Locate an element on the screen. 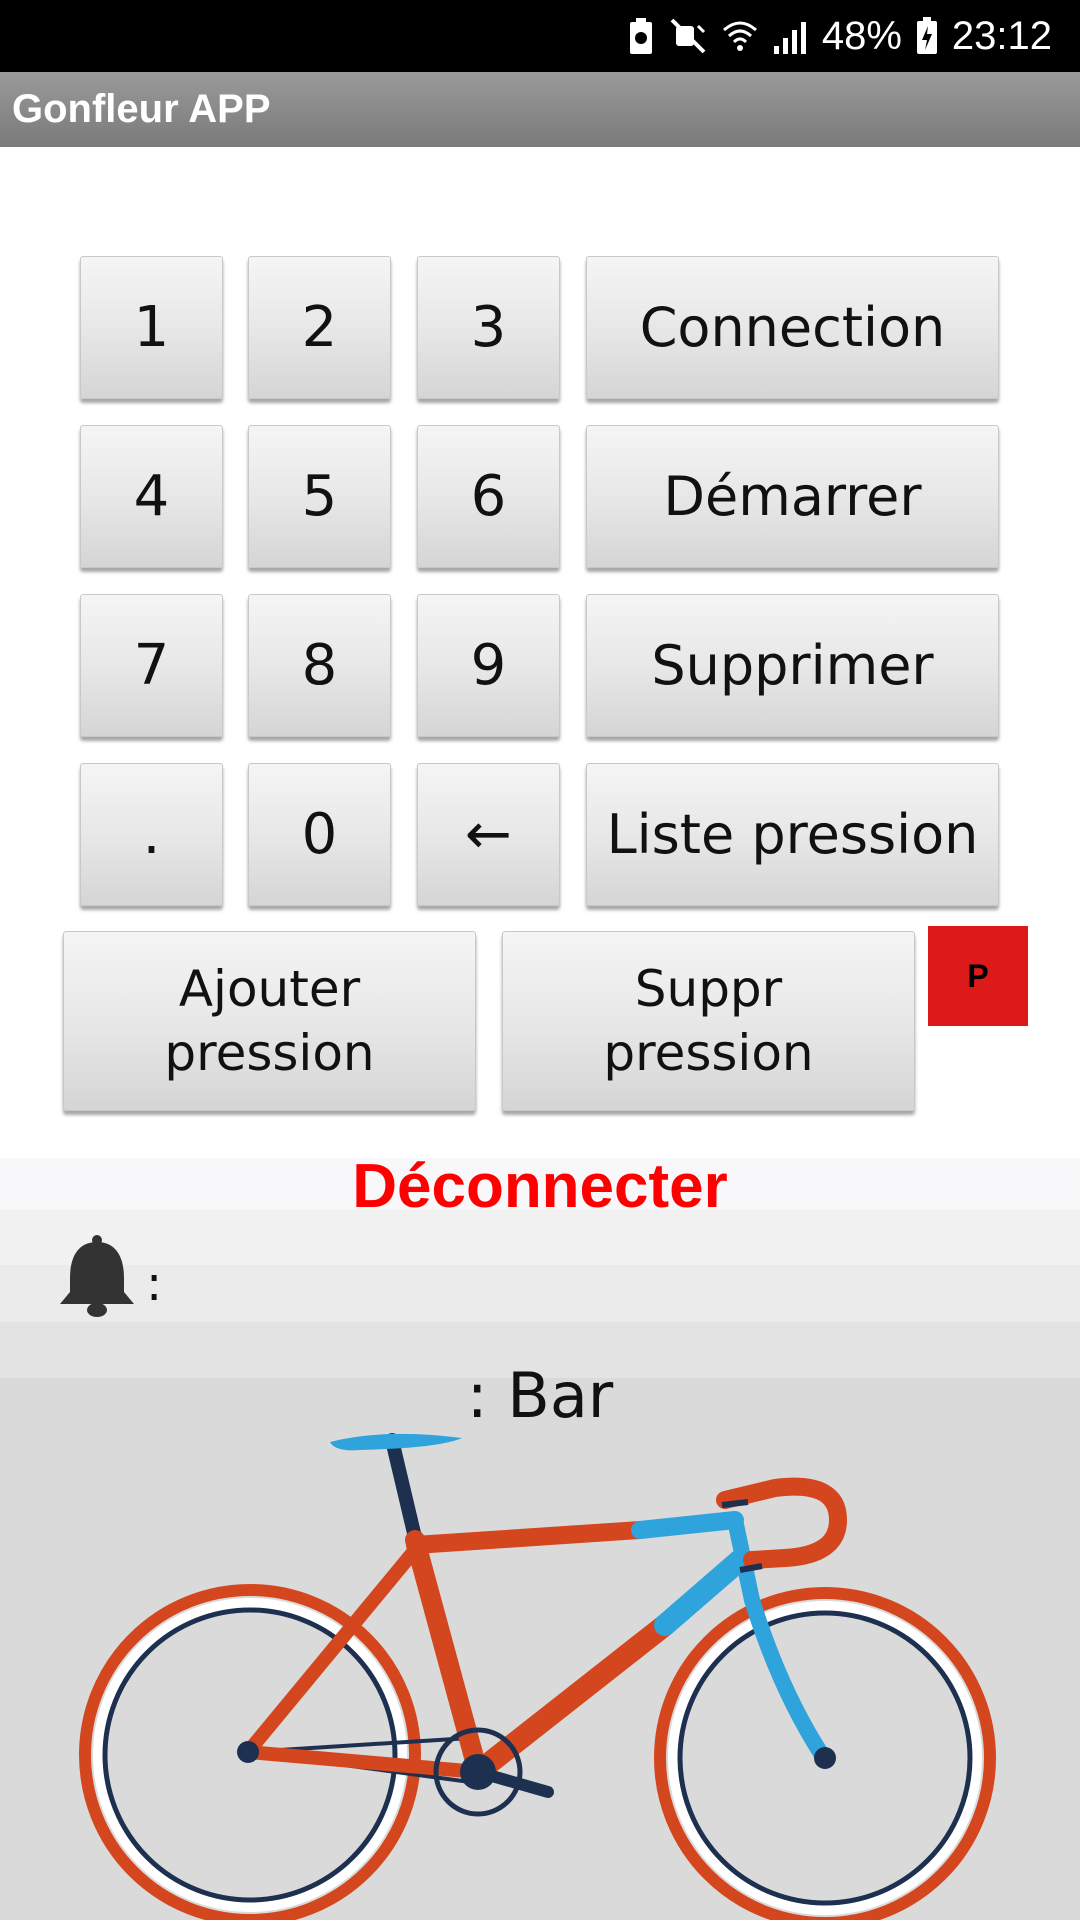 The height and width of the screenshot is (1920, 1080). key-8: 8 is located at coordinates (319, 665).